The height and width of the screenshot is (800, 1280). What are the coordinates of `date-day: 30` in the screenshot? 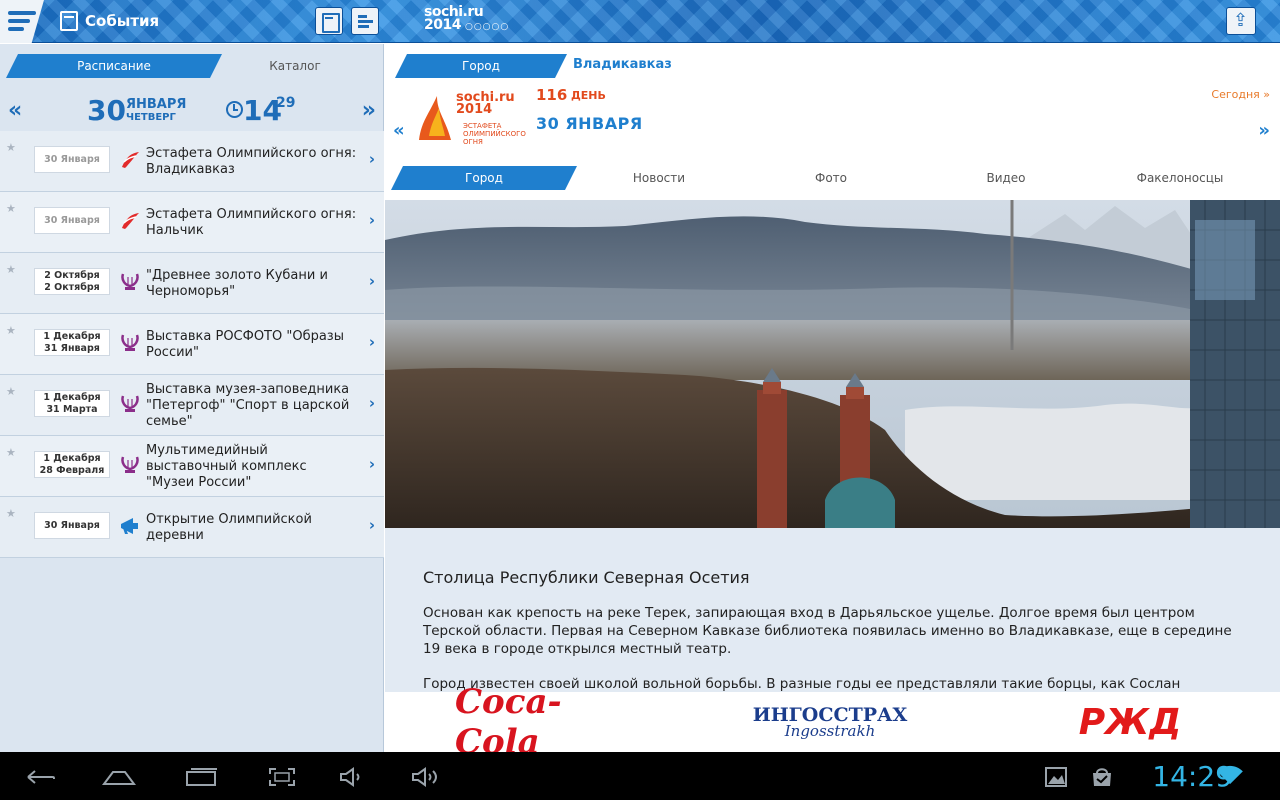 It's located at (106, 110).